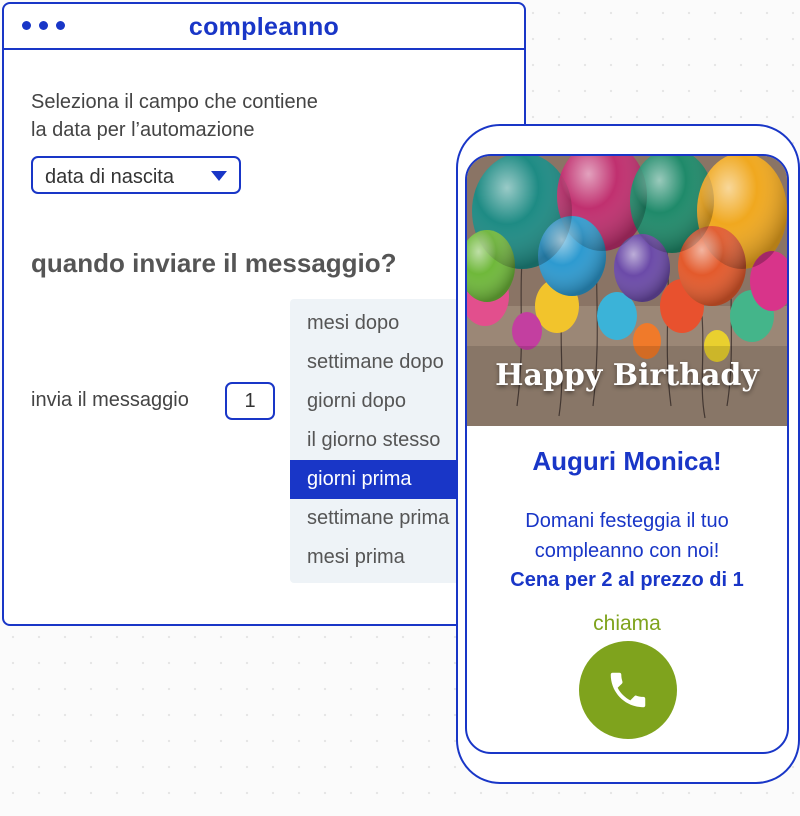 The image size is (800, 816). I want to click on greeting-heading: Auguri Monica!, so click(627, 461).